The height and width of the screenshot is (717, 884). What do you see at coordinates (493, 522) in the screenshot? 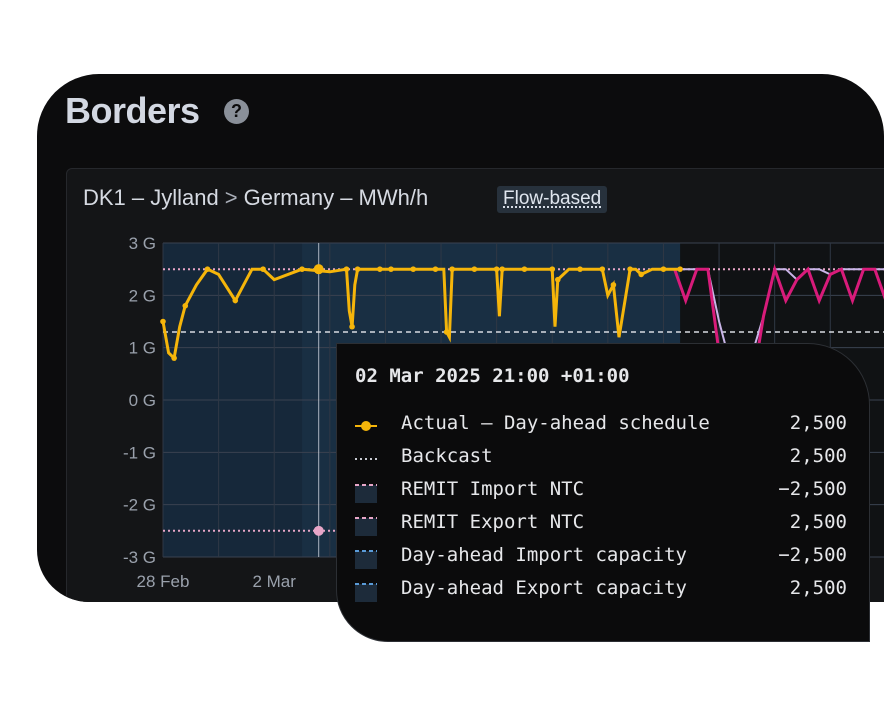
I see `tooltip-row-label: REMIT Export NTC` at bounding box center [493, 522].